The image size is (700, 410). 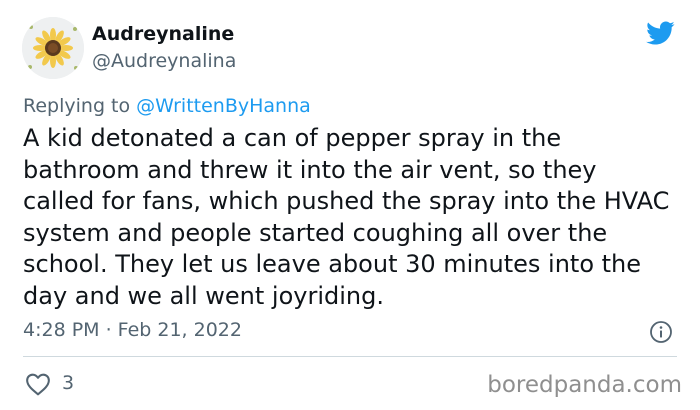 I want to click on twitter-bird-icon, so click(x=660, y=33).